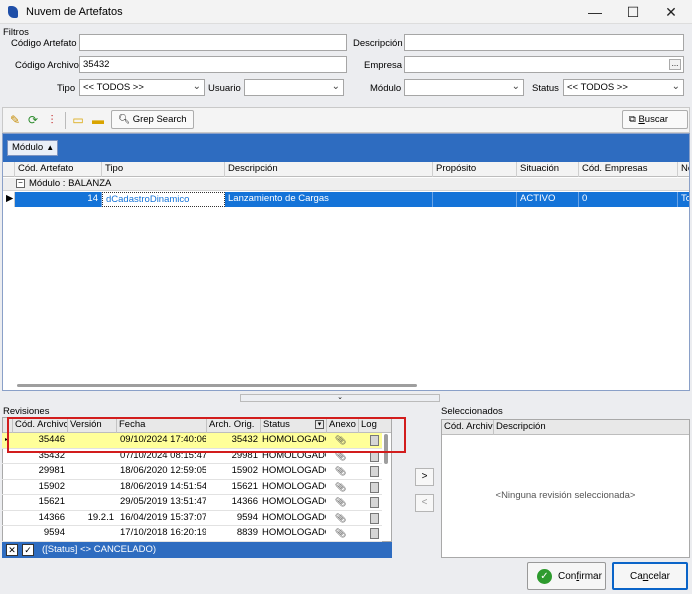 The height and width of the screenshot is (594, 692). I want to click on tipo-select: << TODOS >> ⌄, so click(142, 87).